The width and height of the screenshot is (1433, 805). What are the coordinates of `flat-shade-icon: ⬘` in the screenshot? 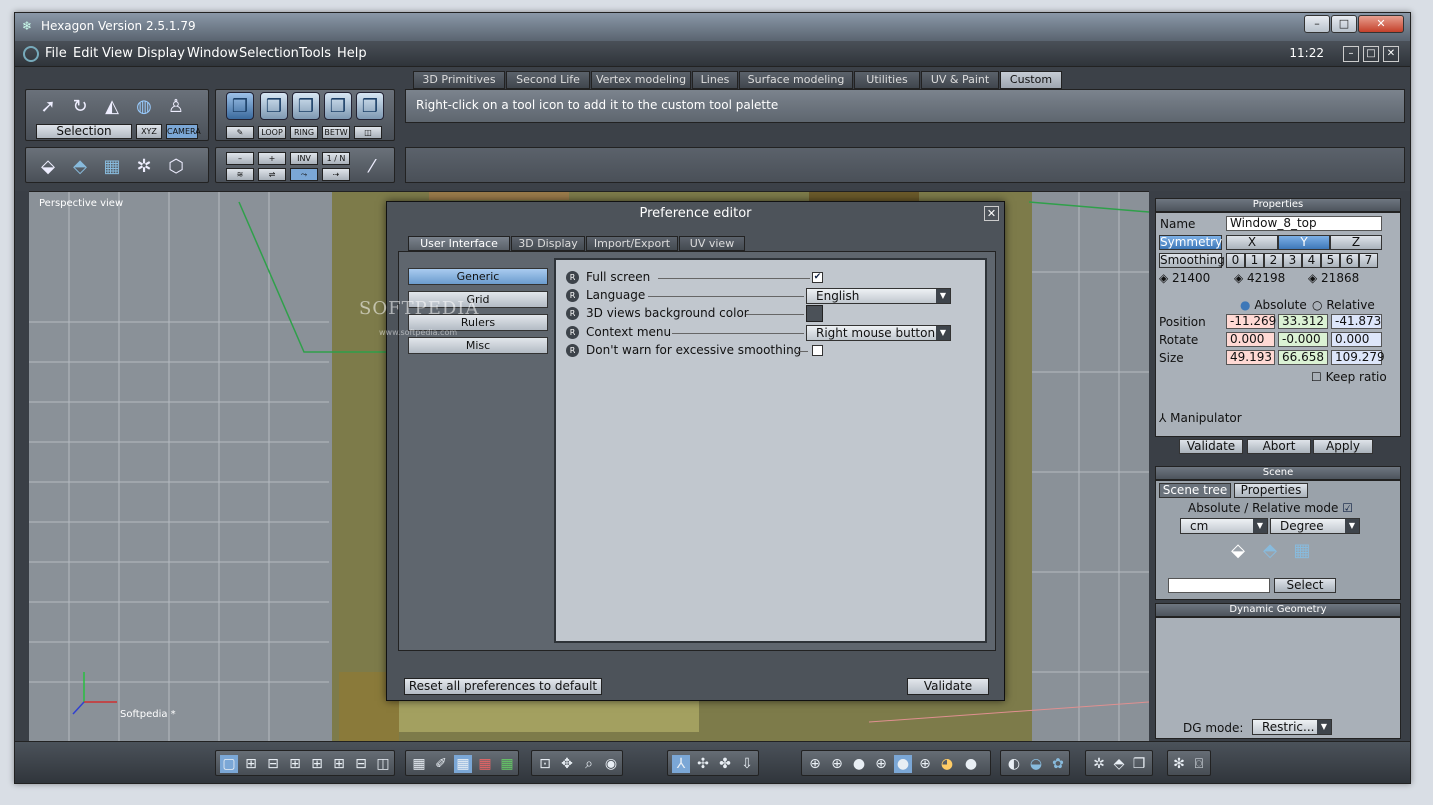 It's located at (80, 166).